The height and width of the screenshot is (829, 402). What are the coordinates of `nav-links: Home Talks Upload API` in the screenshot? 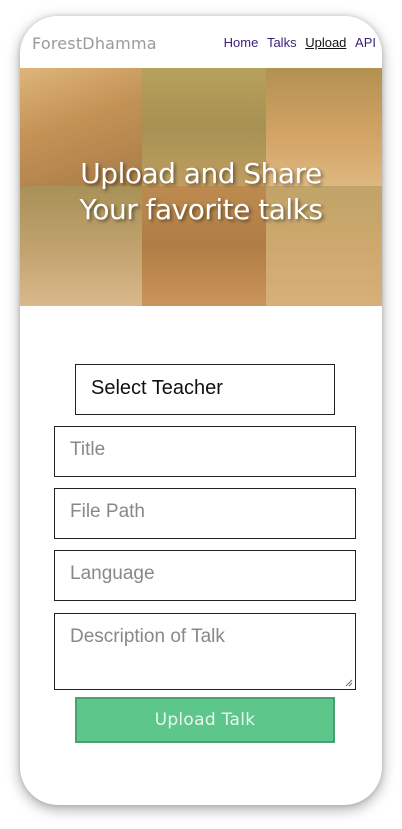 It's located at (297, 42).